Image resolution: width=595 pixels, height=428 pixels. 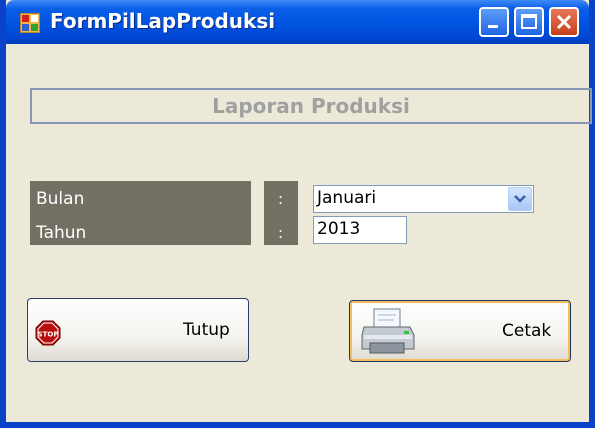 I want to click on cetak-label: Cetak, so click(x=527, y=331).